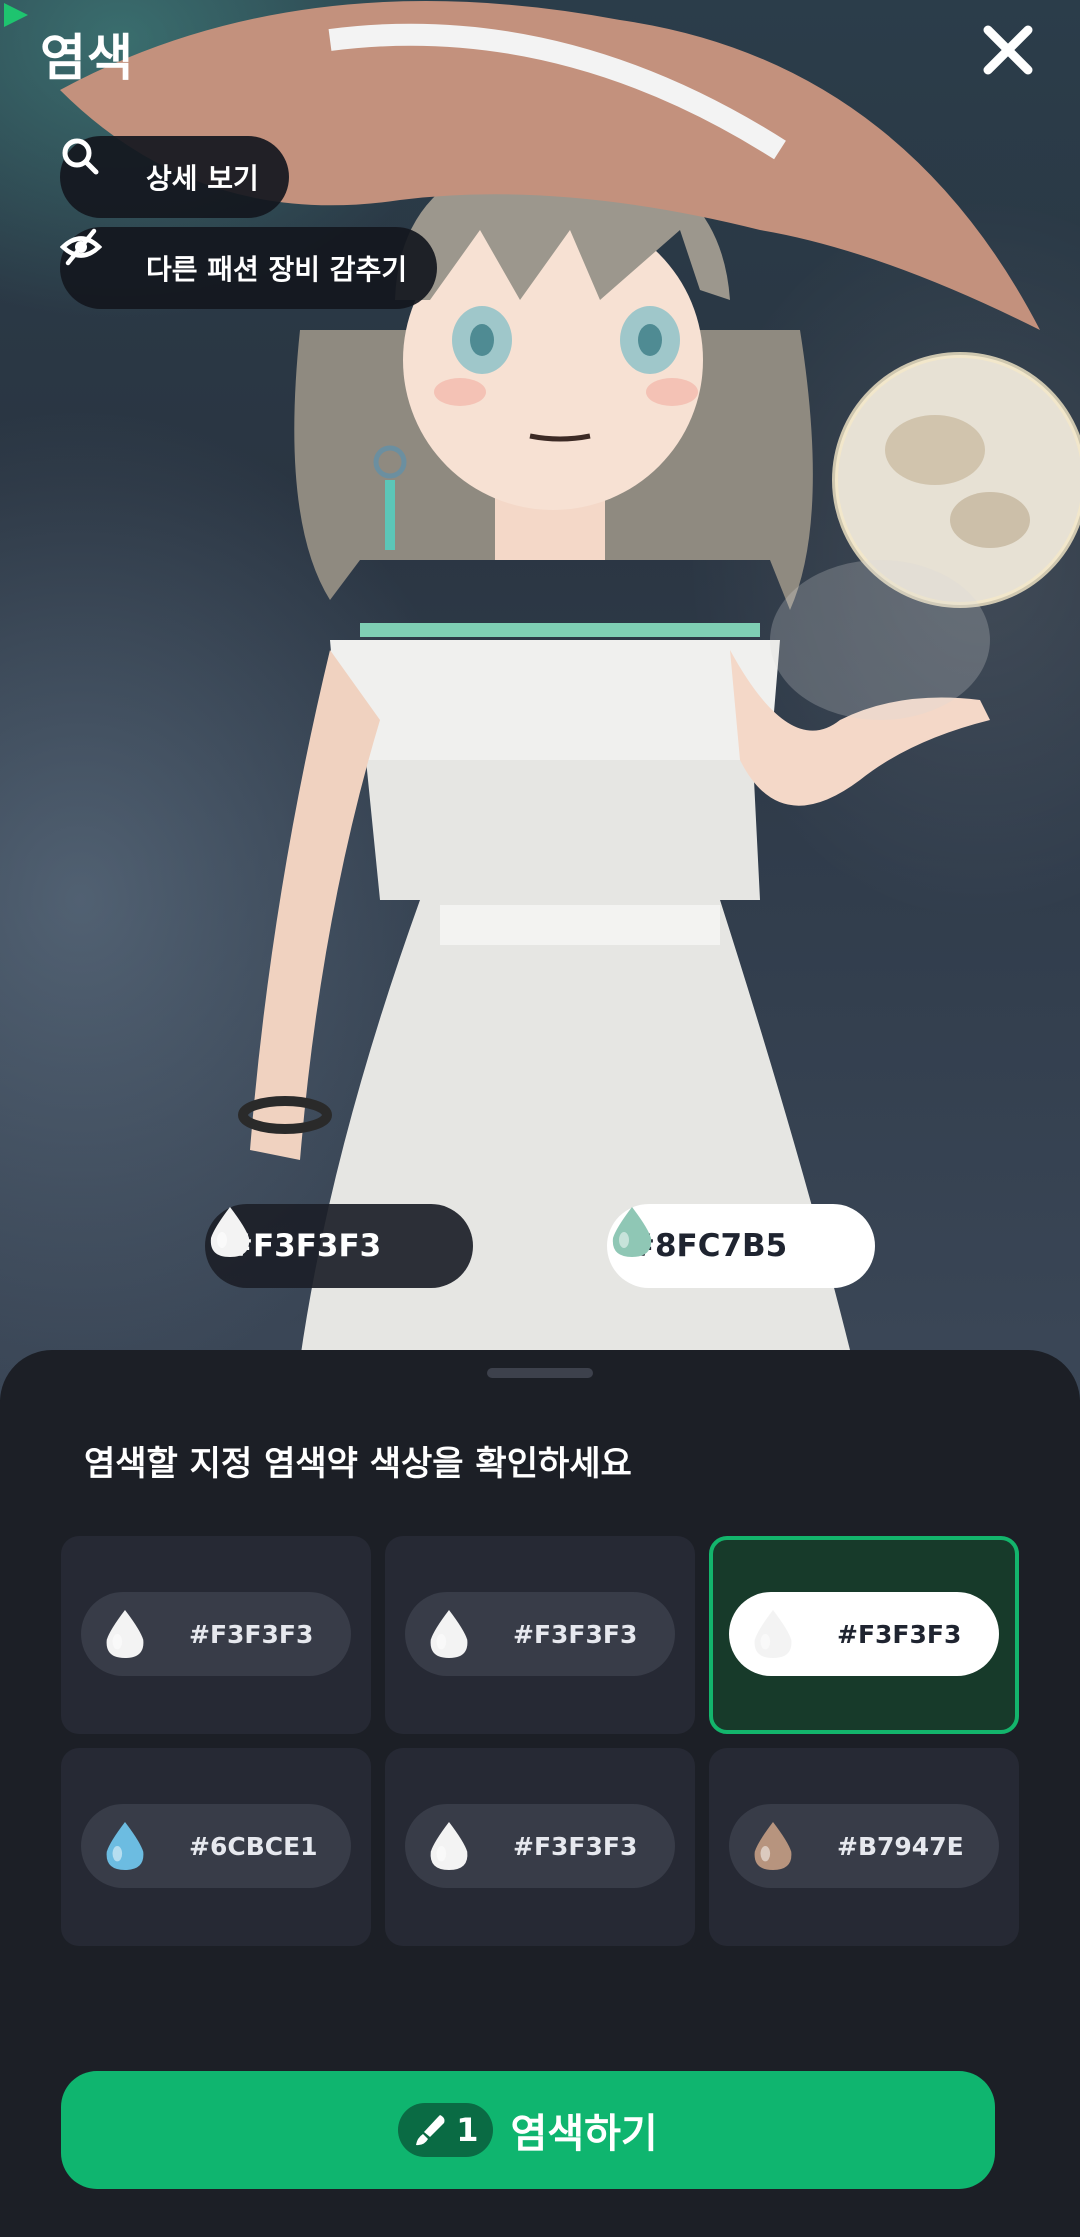  I want to click on detail-view-label: 상세 보기, so click(202, 178).